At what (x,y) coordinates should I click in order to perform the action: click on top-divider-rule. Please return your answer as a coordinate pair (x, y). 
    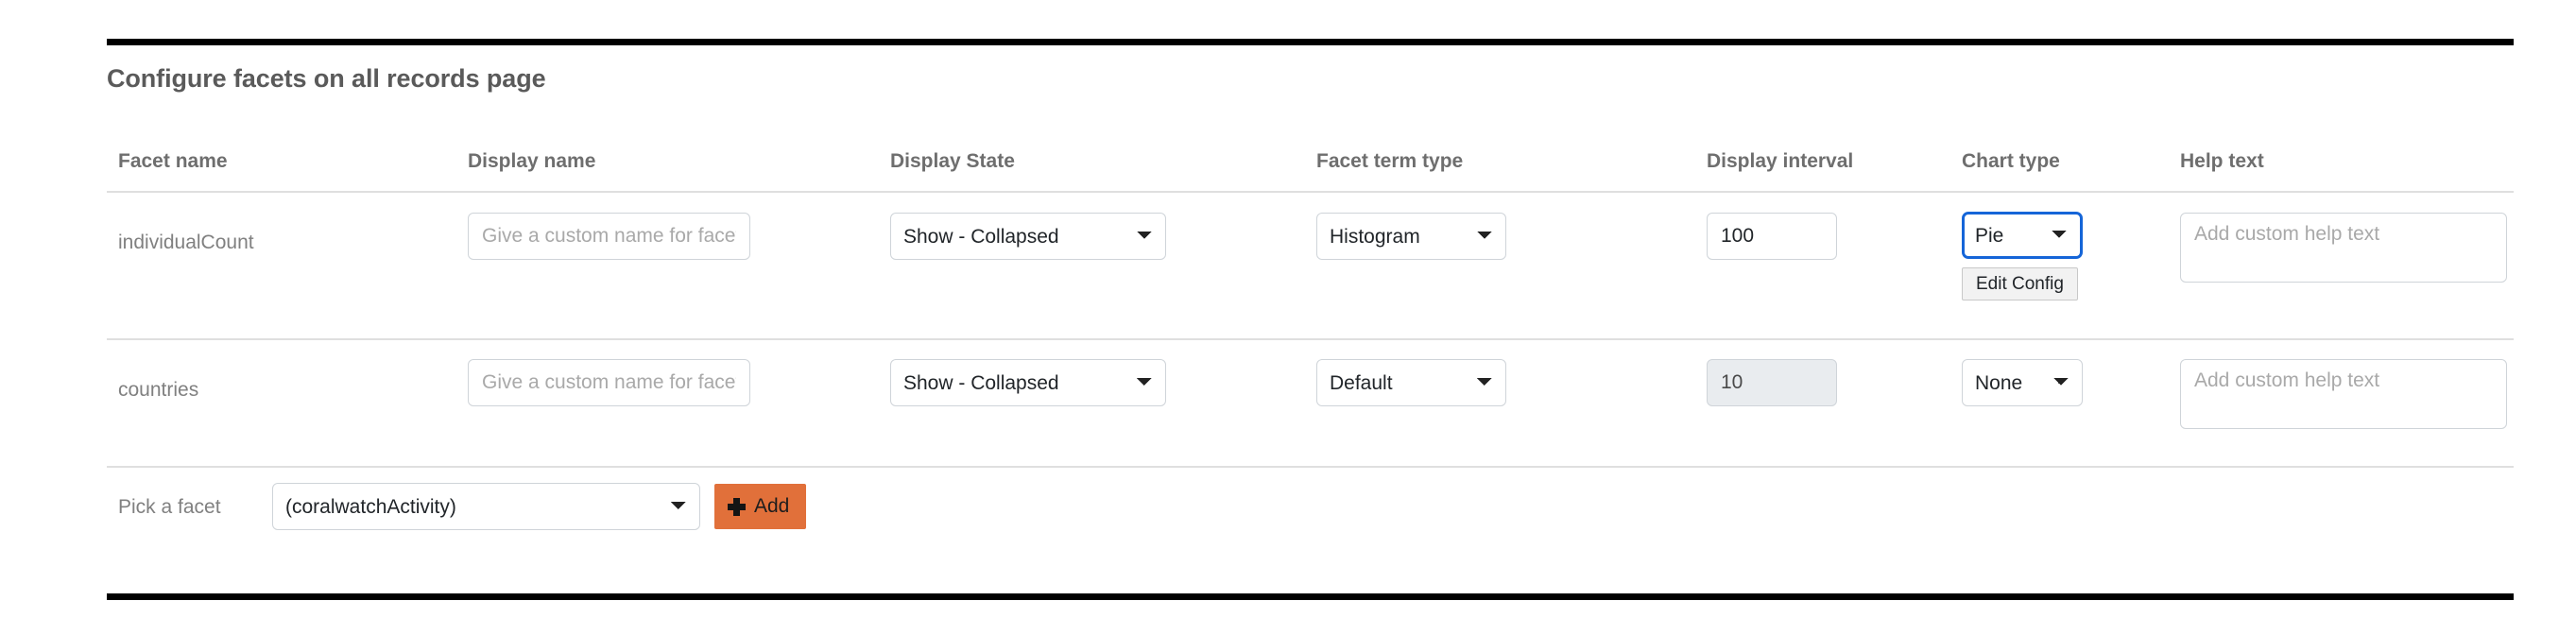
    Looking at the image, I should click on (1310, 42).